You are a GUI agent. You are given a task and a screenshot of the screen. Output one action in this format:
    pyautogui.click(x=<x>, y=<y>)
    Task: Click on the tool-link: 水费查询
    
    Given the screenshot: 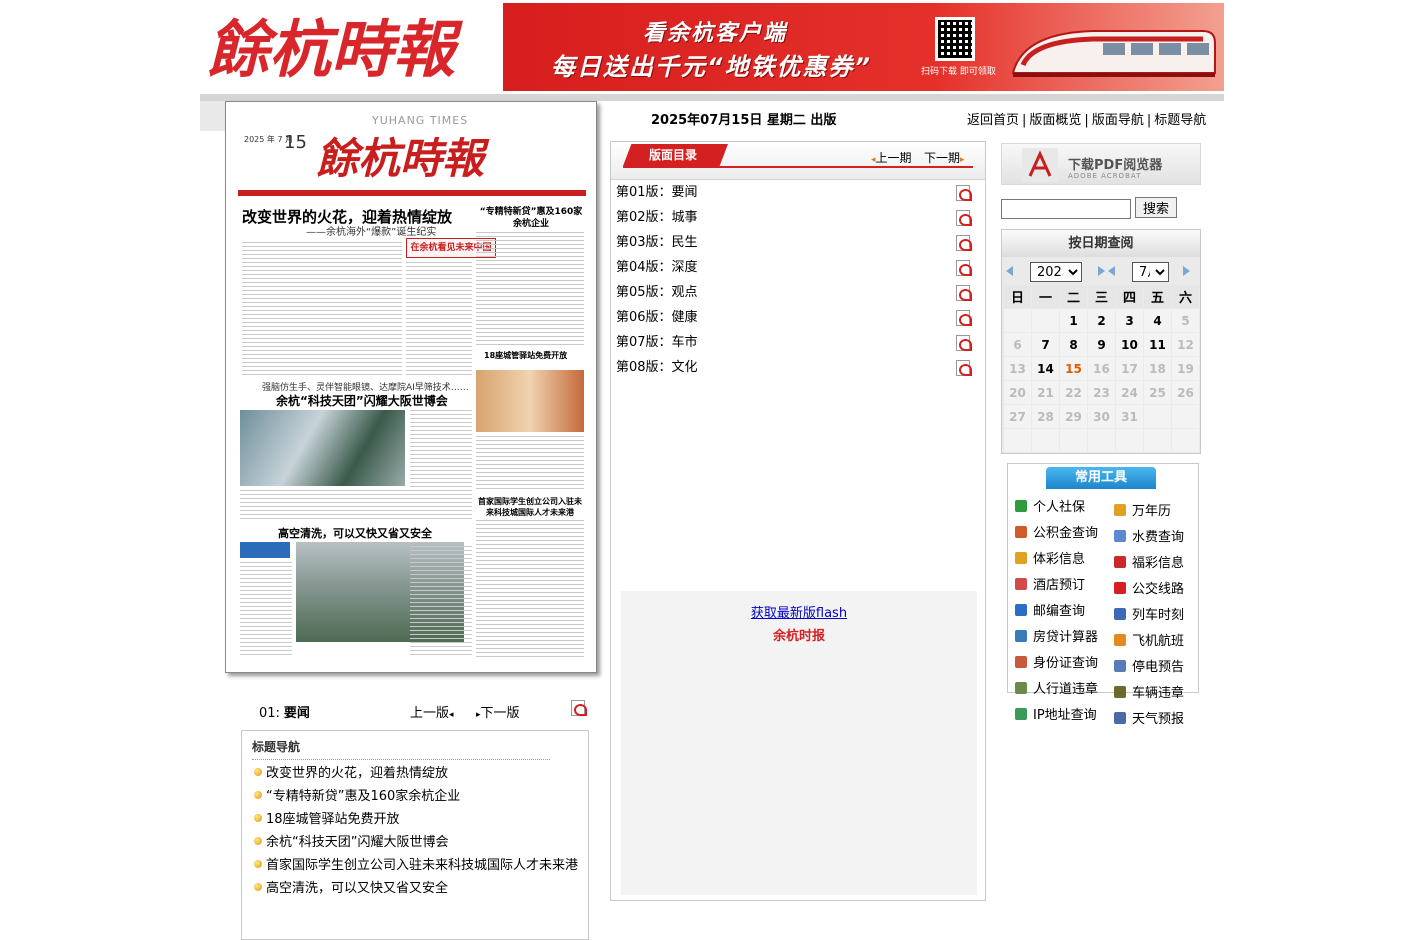 What is the action you would take?
    pyautogui.click(x=1149, y=535)
    